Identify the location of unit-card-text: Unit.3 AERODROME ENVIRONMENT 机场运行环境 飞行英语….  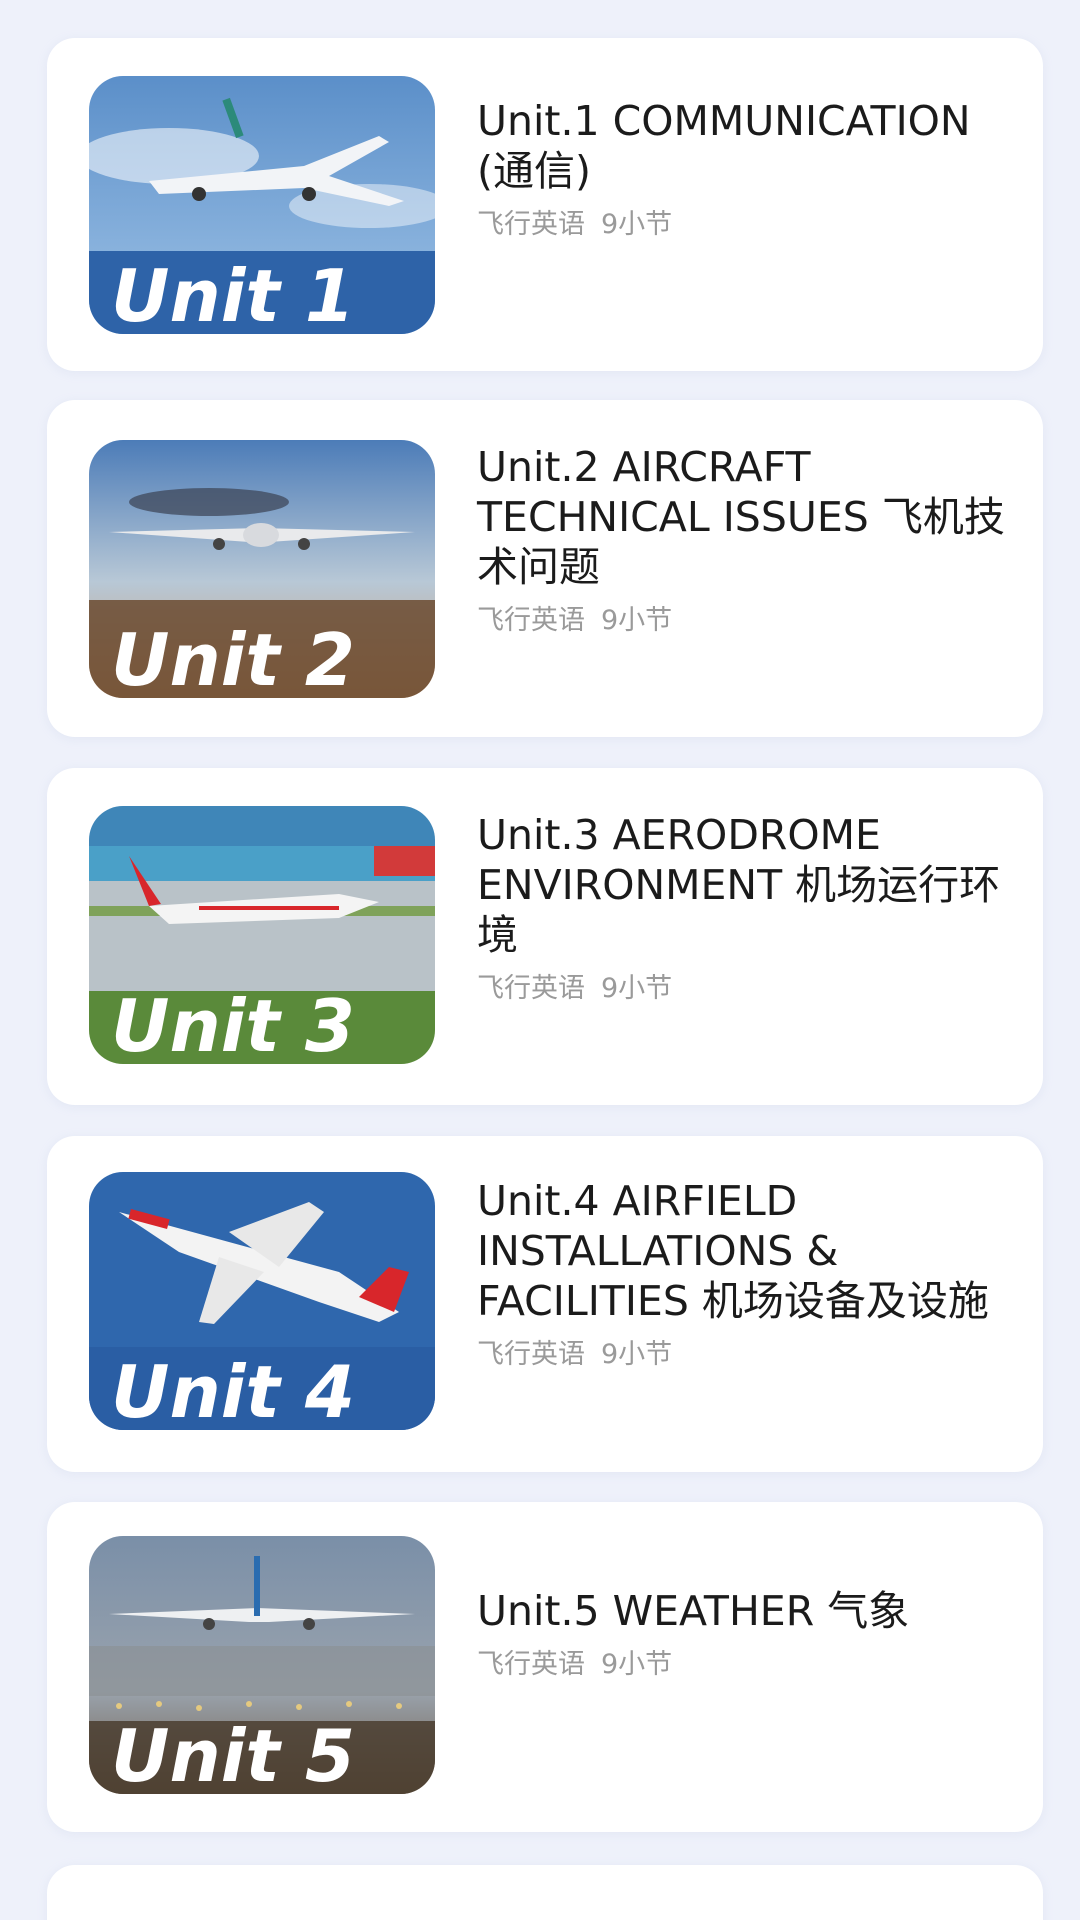
(747, 908).